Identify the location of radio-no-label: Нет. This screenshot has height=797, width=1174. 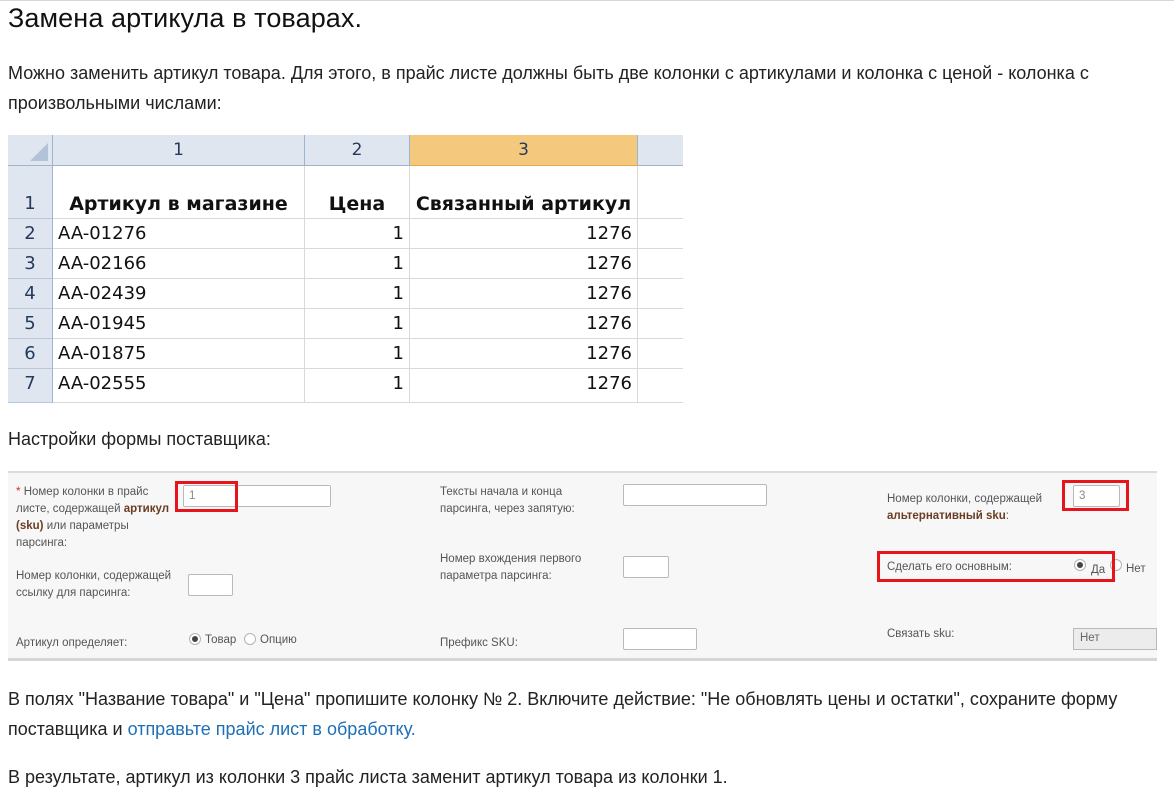
(1136, 569).